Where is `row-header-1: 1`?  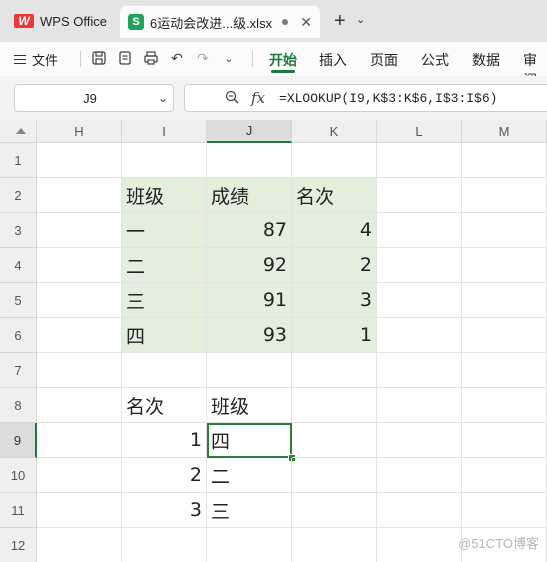
row-header-1: 1 is located at coordinates (18, 160).